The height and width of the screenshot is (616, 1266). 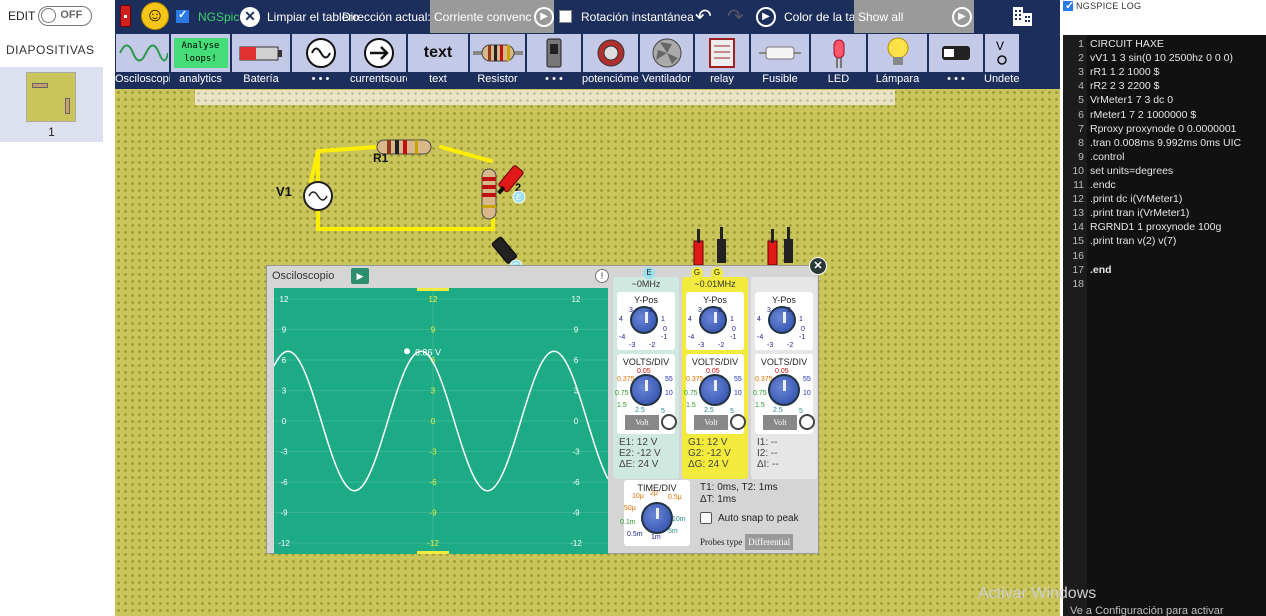 I want to click on probes-type-select: Differential, so click(x=769, y=542).